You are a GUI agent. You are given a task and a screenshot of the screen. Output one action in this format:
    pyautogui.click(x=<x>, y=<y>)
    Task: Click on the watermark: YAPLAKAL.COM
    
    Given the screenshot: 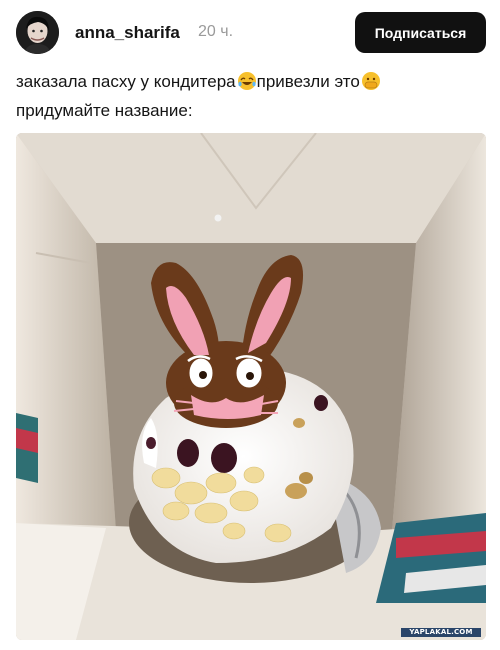 What is the action you would take?
    pyautogui.click(x=441, y=632)
    